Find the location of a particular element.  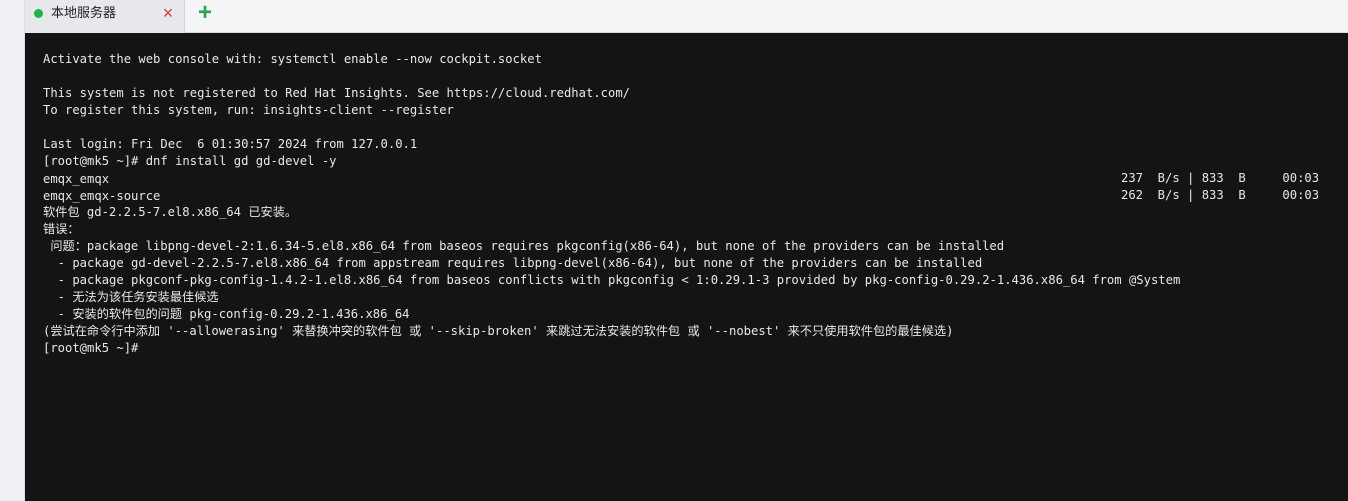

connection-status-icon is located at coordinates (38, 13).